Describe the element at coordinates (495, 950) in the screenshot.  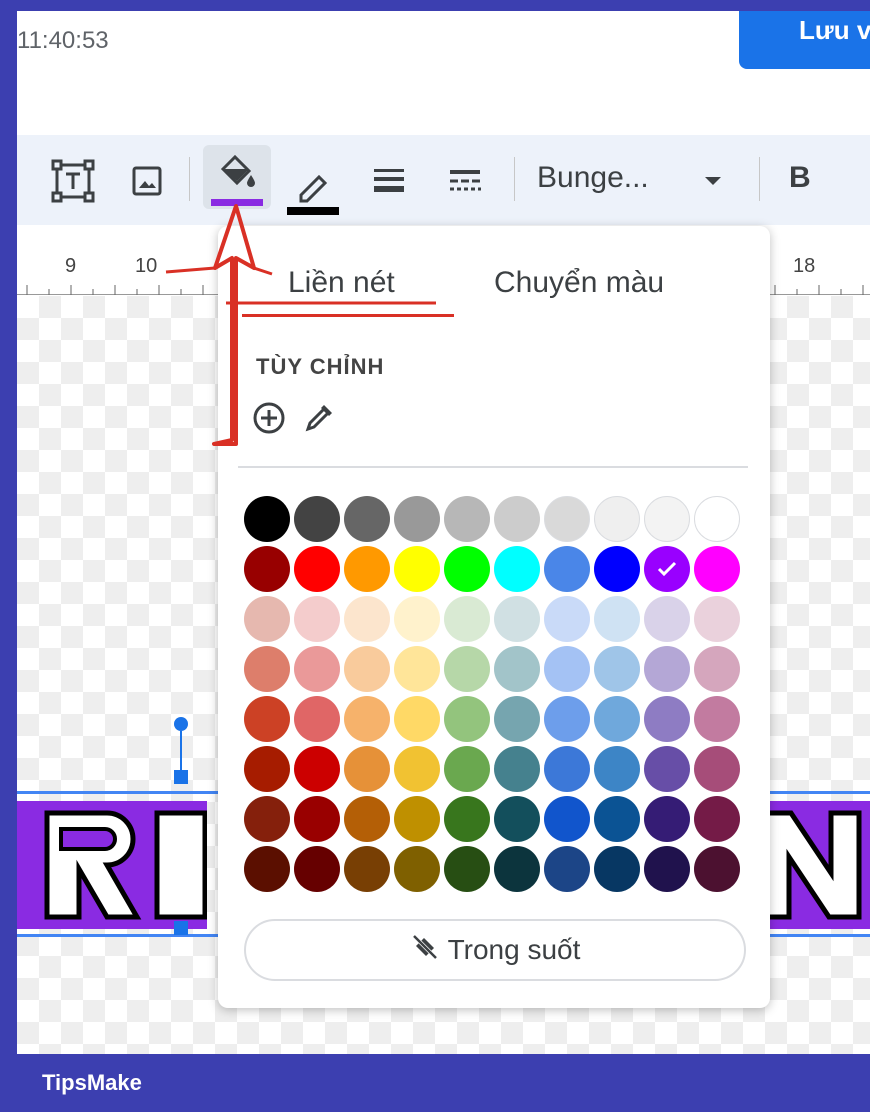
I see `transparent-button: Trong suốt` at that location.